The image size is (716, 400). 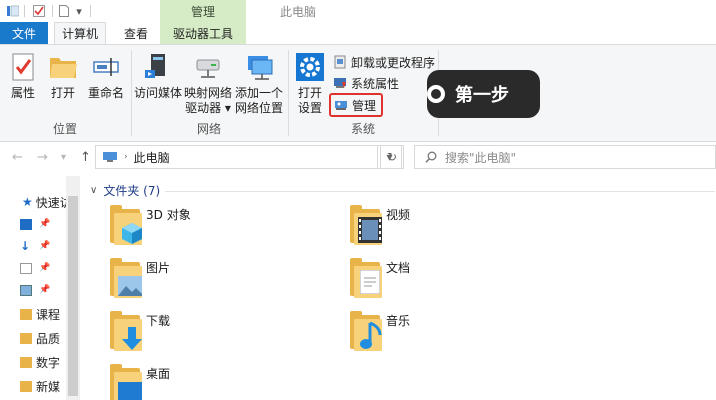 What do you see at coordinates (340, 62) in the screenshot?
I see `uninstall-icon` at bounding box center [340, 62].